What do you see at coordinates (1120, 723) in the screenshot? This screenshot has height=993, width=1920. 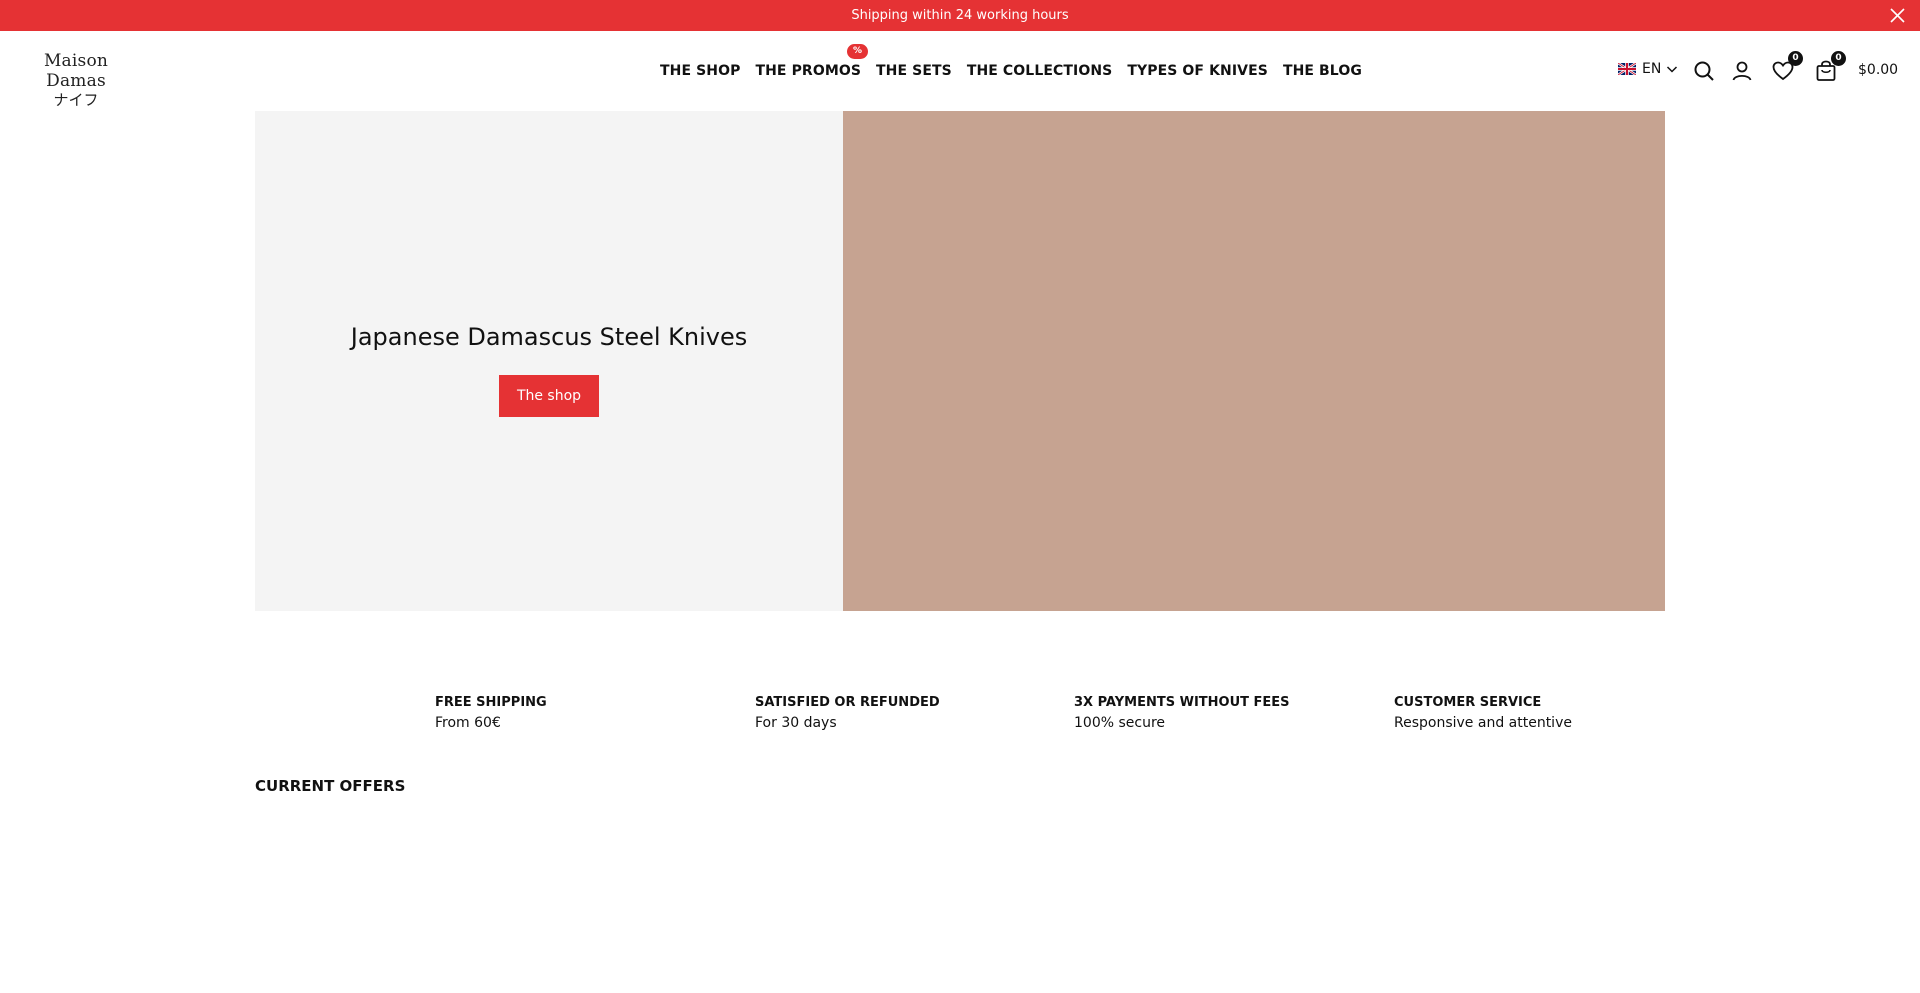 I see `feature-subtitle: 100% secure` at bounding box center [1120, 723].